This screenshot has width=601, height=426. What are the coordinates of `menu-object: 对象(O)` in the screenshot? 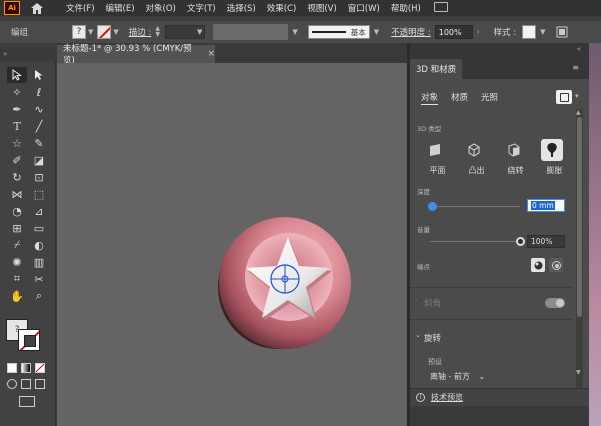 It's located at (161, 8).